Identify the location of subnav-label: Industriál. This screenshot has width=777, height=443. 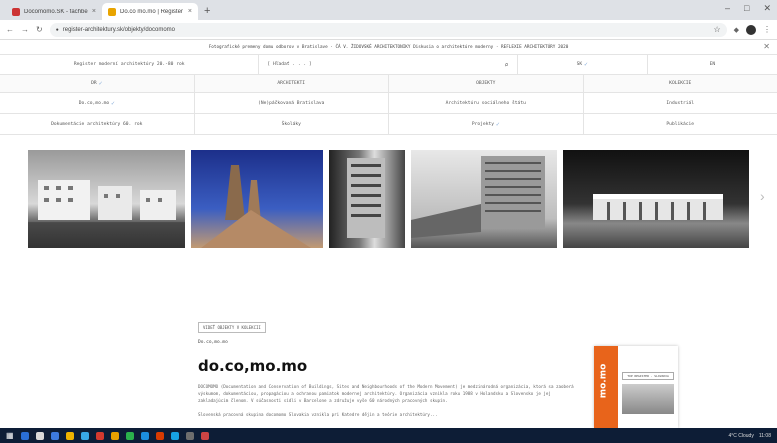
(680, 103).